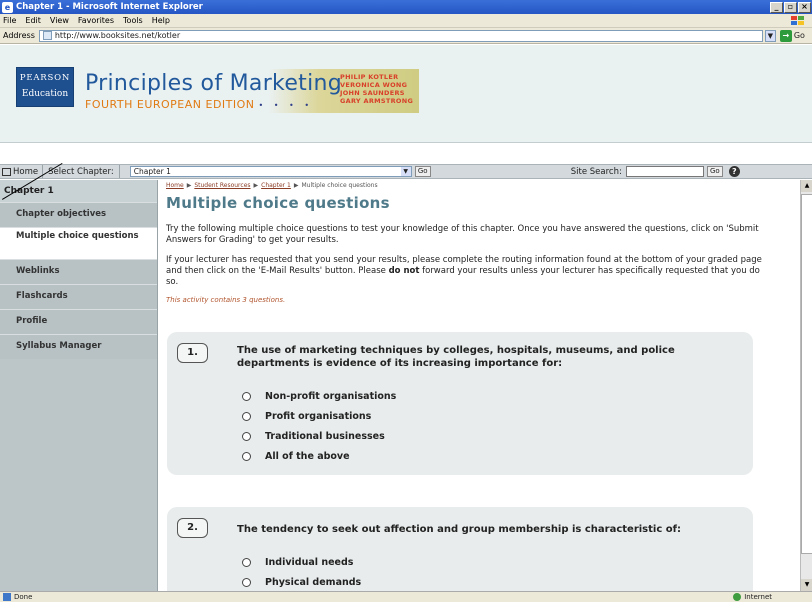  Describe the element at coordinates (799, 35) in the screenshot. I see `go-label: Go` at that location.